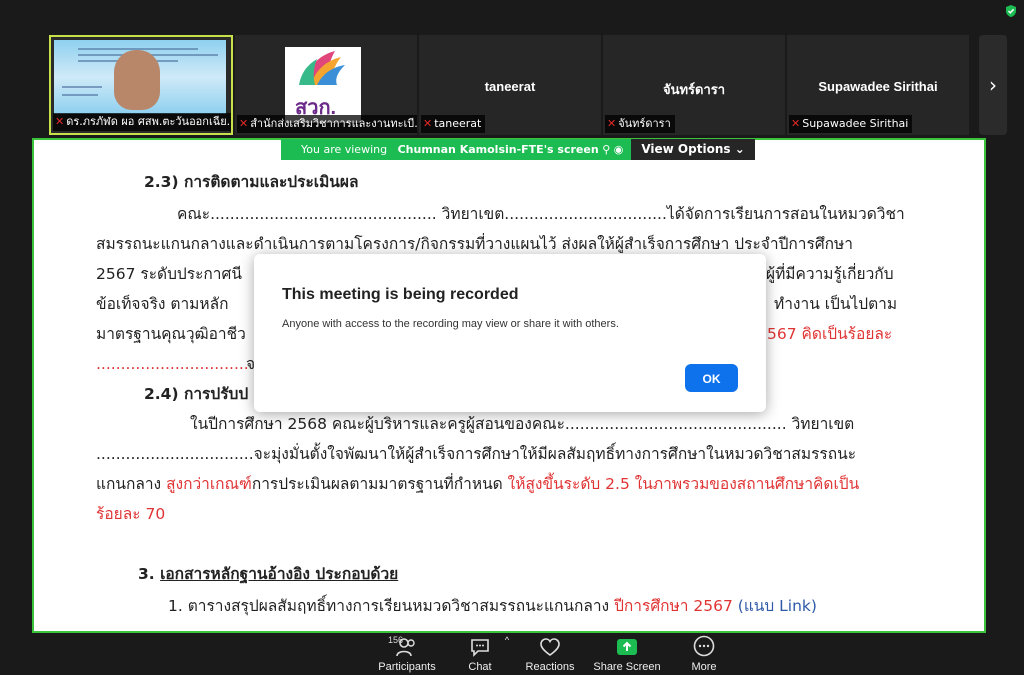 This screenshot has width=1024, height=675. I want to click on window-top-bar, so click(512, 17).